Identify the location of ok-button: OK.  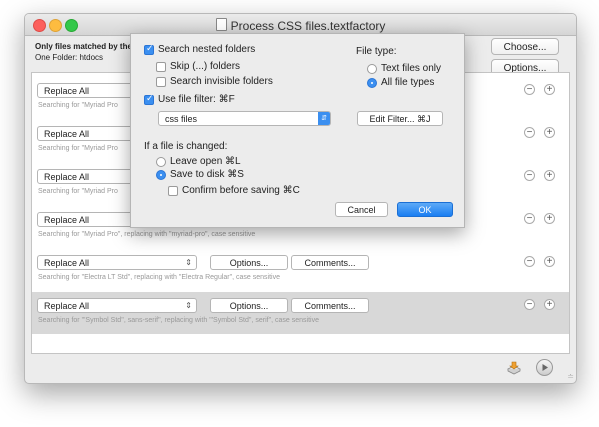
(425, 209).